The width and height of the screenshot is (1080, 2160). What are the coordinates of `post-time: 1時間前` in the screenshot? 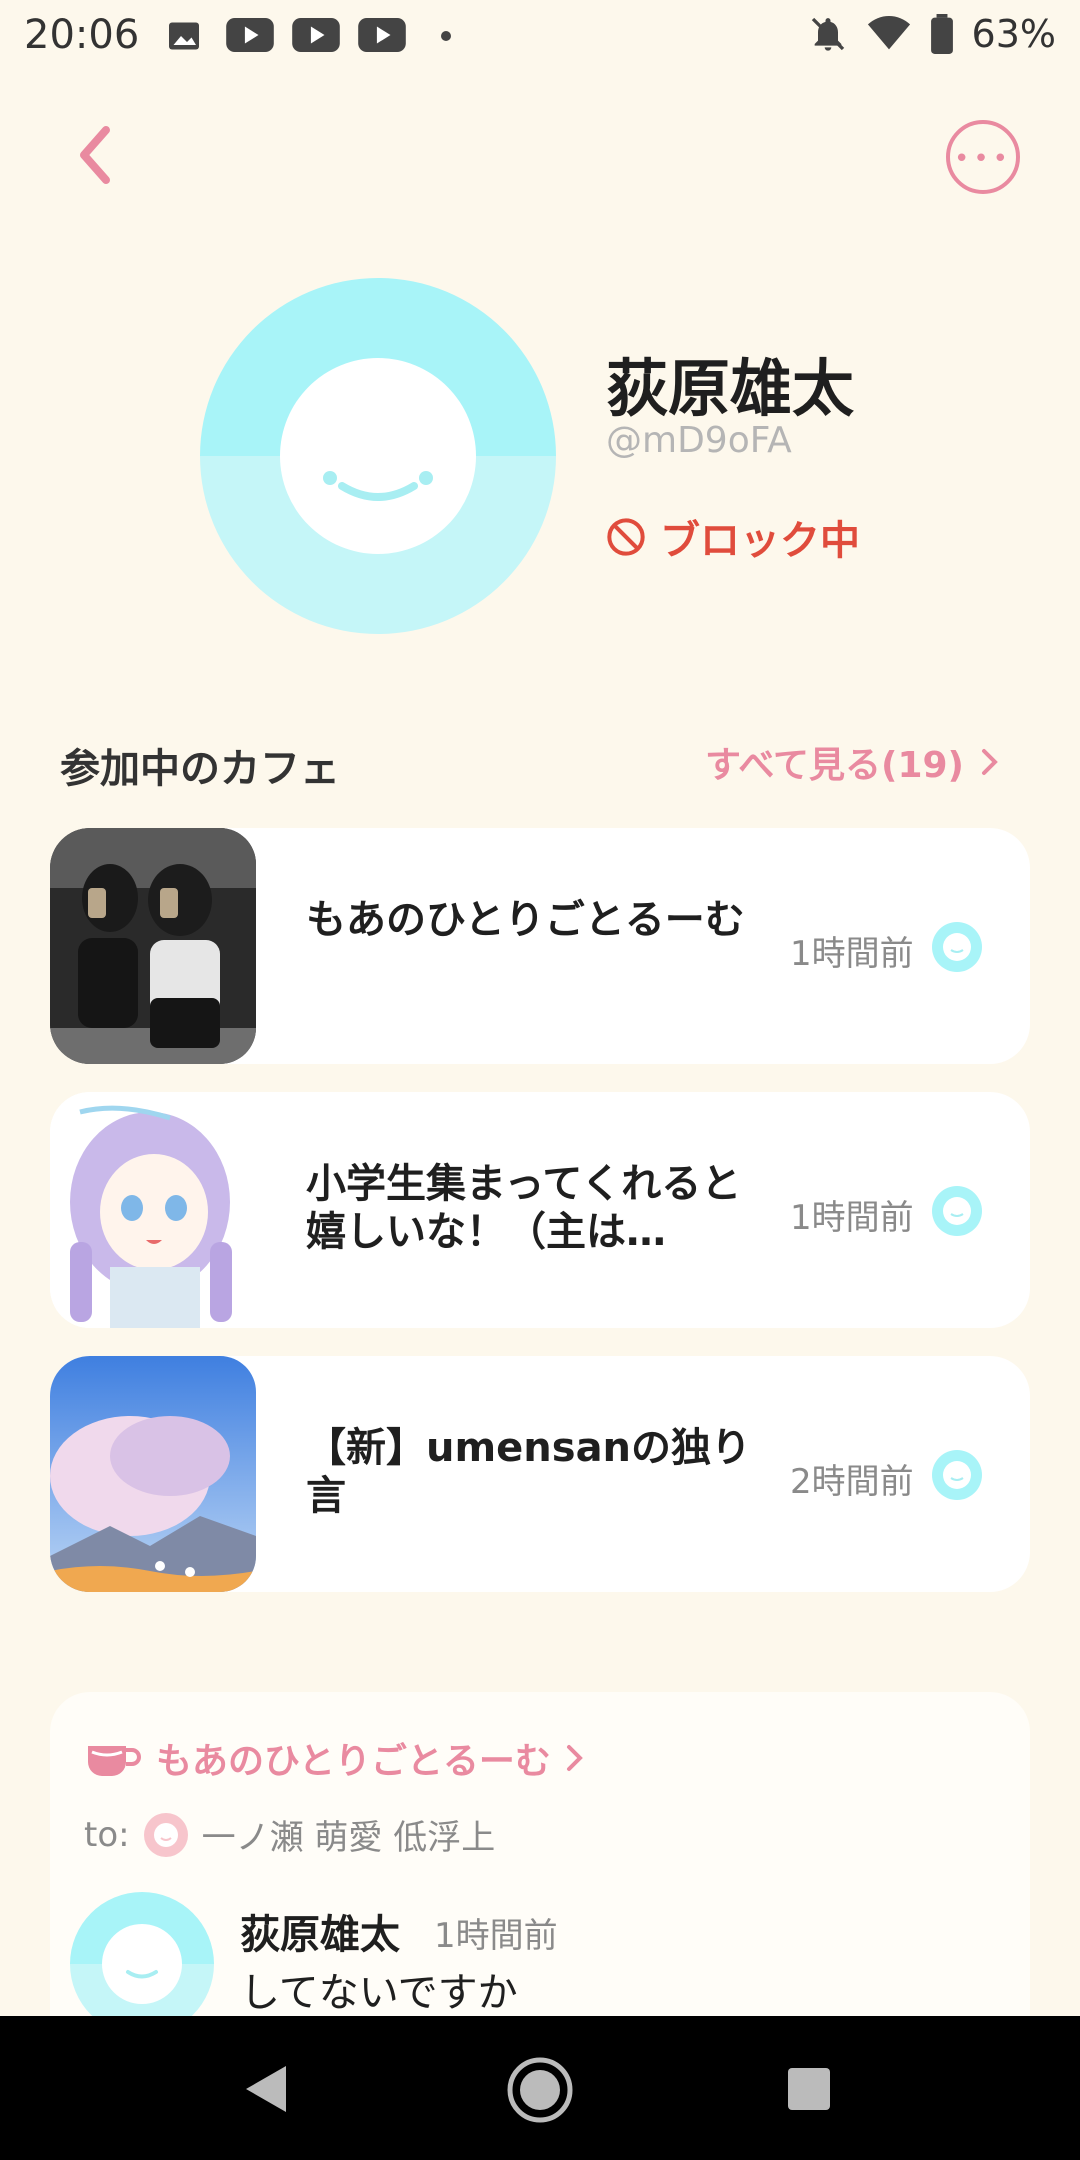 It's located at (496, 1936).